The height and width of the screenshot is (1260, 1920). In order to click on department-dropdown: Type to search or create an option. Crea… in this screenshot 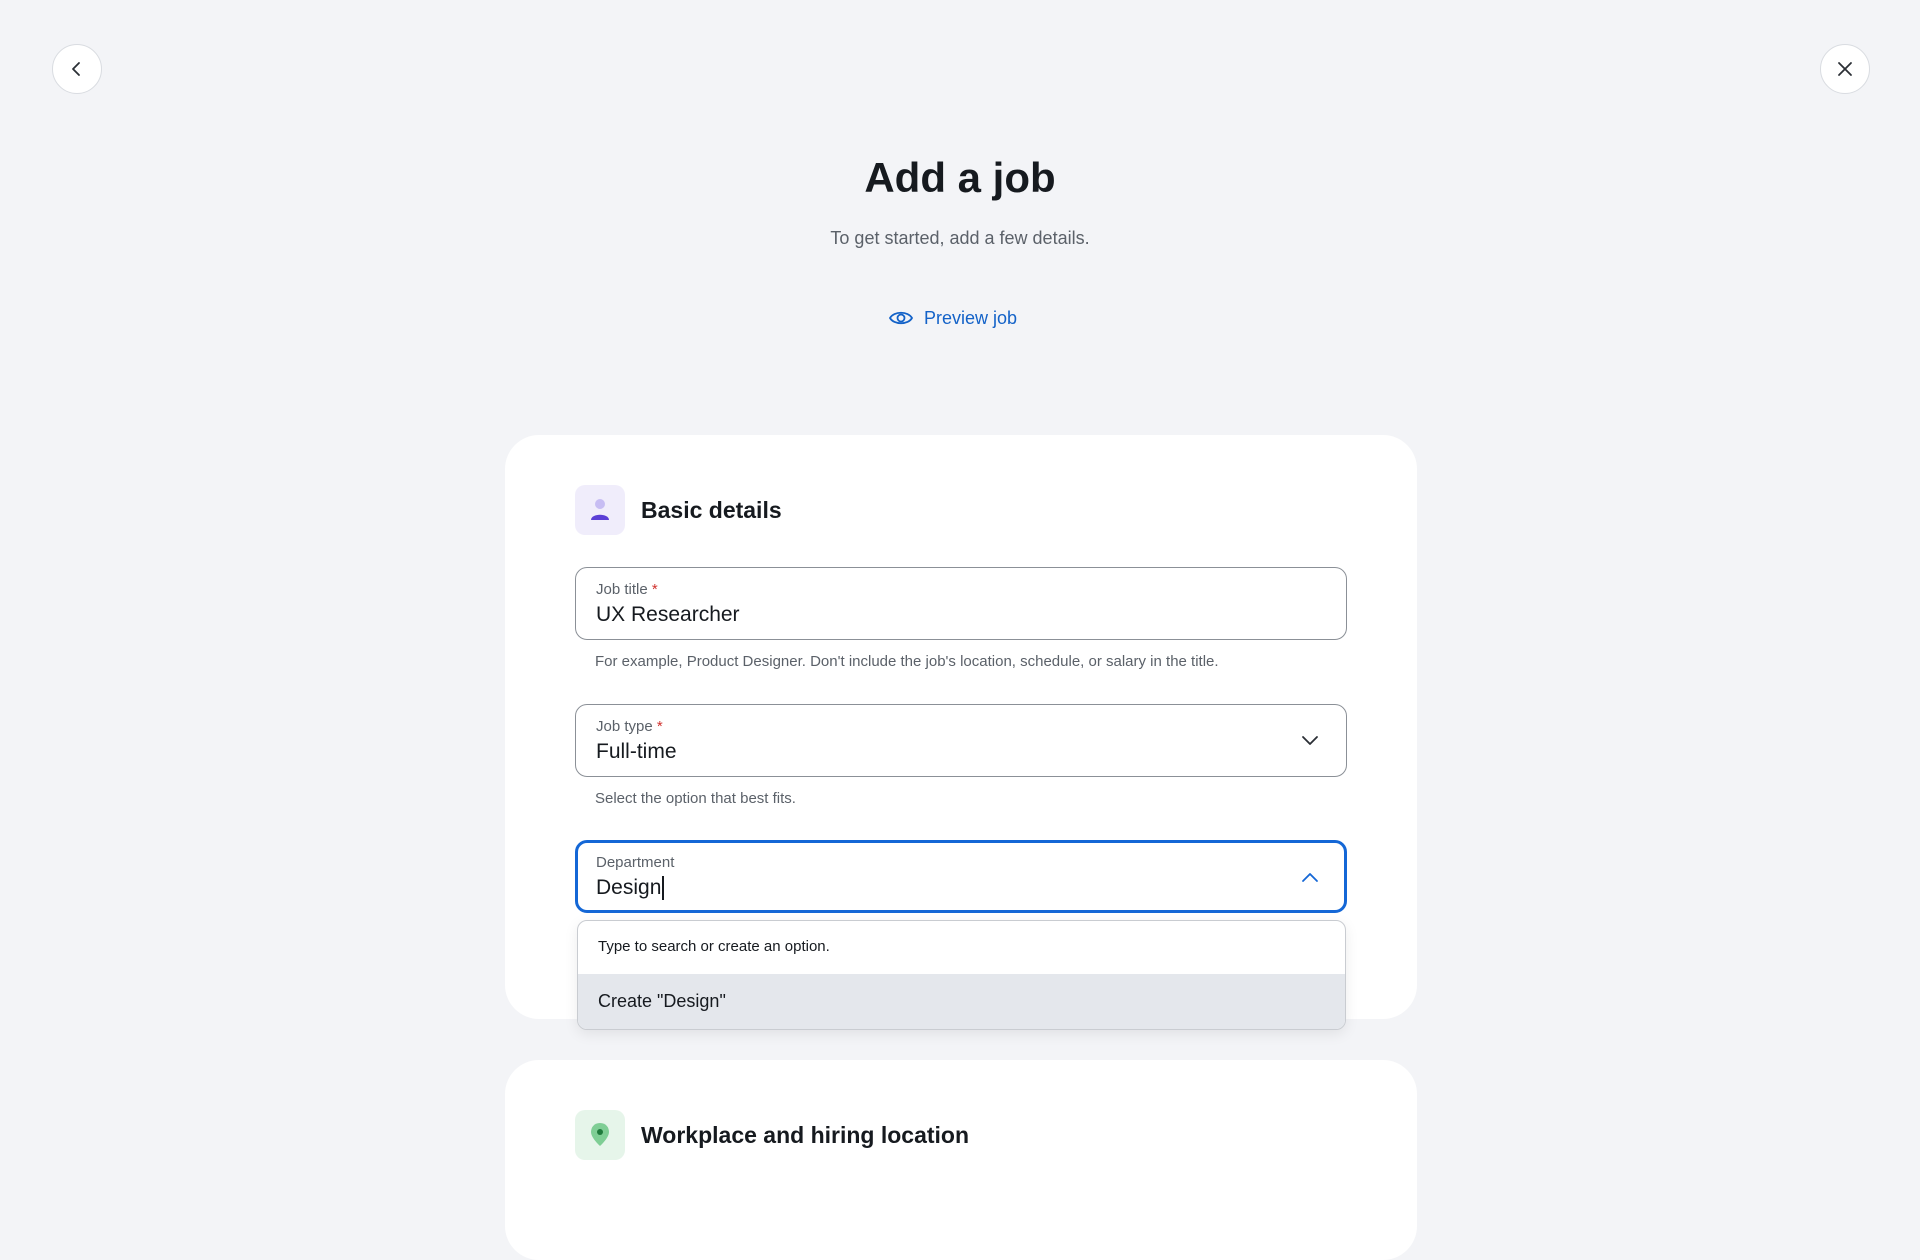, I will do `click(961, 975)`.